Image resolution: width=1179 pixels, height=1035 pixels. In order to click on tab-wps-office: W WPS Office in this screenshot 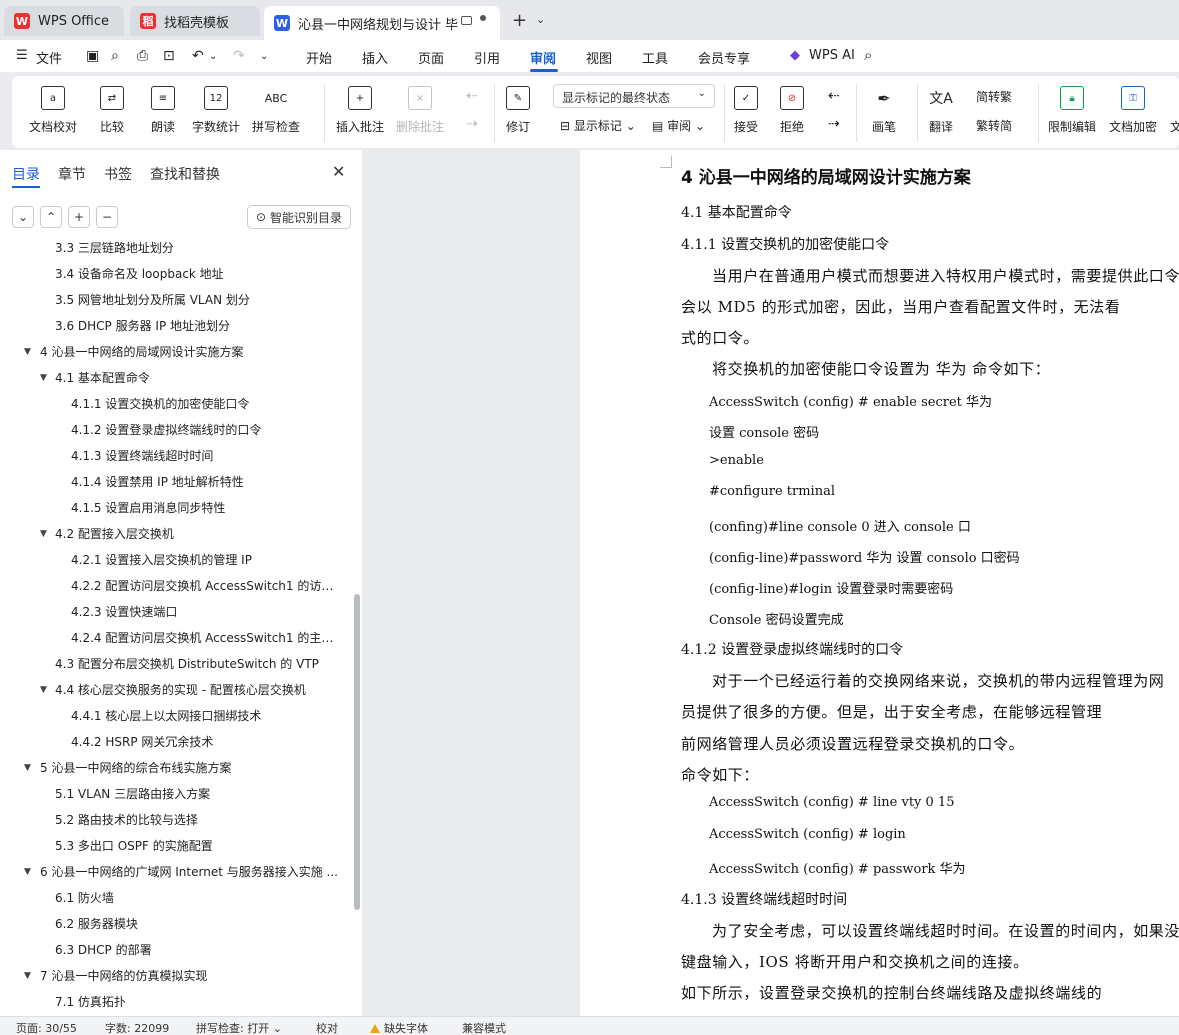, I will do `click(64, 21)`.